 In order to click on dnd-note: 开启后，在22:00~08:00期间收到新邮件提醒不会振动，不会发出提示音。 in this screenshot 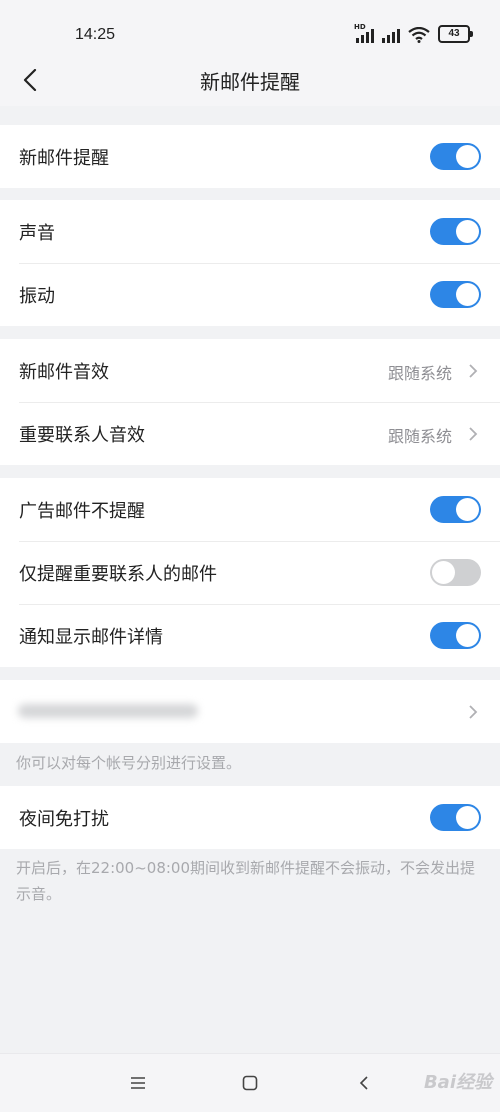, I will do `click(246, 881)`.